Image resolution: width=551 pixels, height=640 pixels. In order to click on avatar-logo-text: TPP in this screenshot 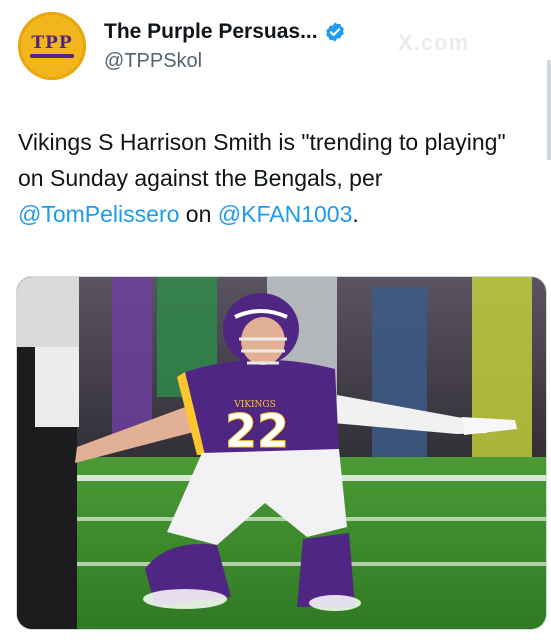, I will do `click(52, 42)`.